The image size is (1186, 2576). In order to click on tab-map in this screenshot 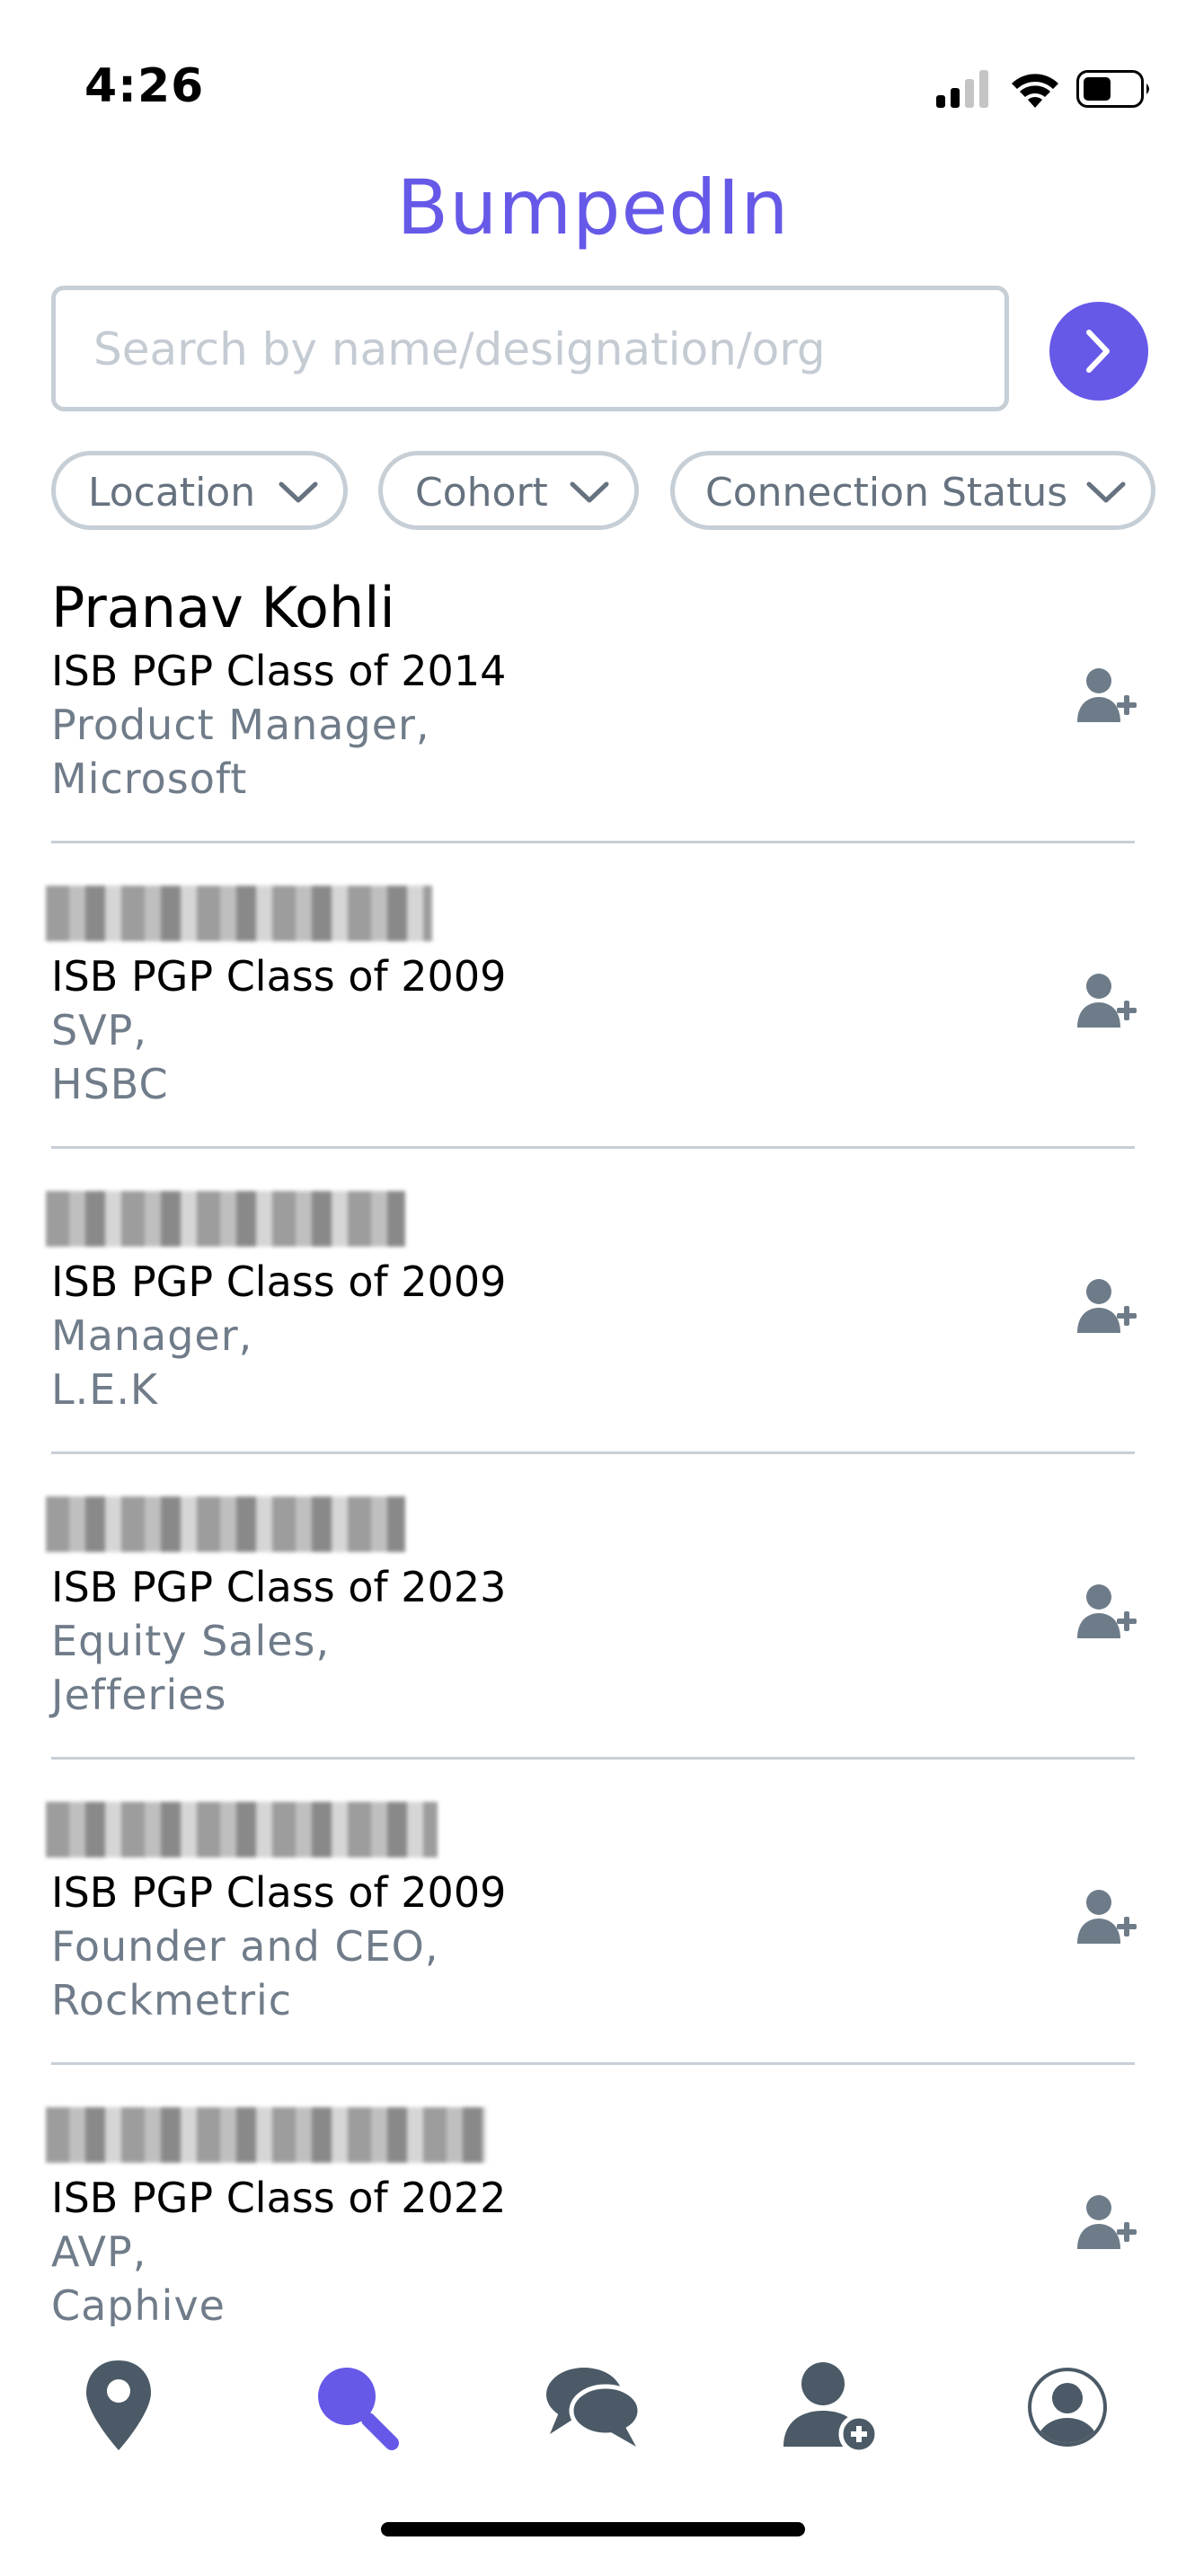, I will do `click(119, 2407)`.